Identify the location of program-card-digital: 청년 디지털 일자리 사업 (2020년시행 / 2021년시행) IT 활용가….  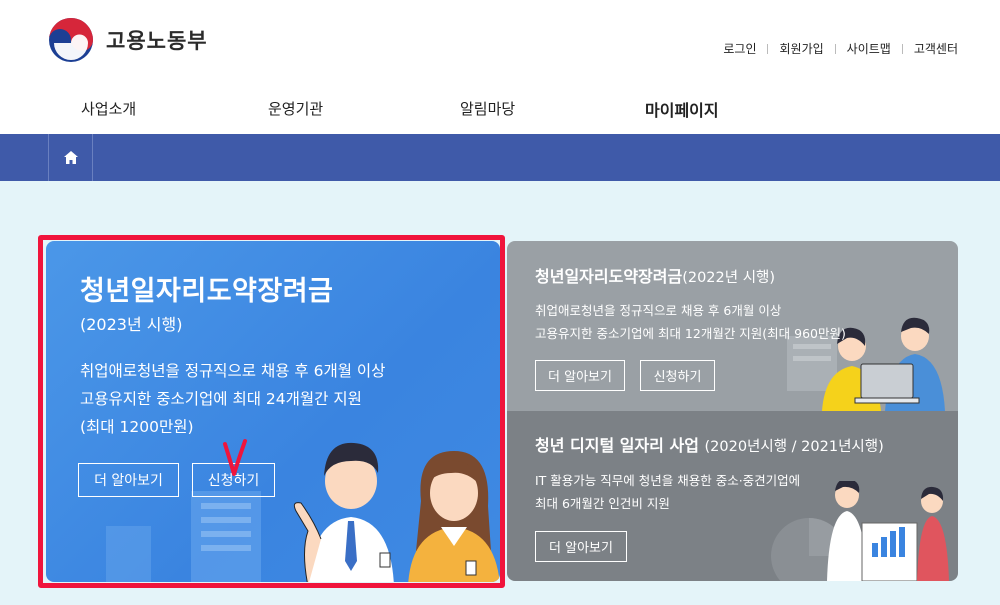
(732, 496).